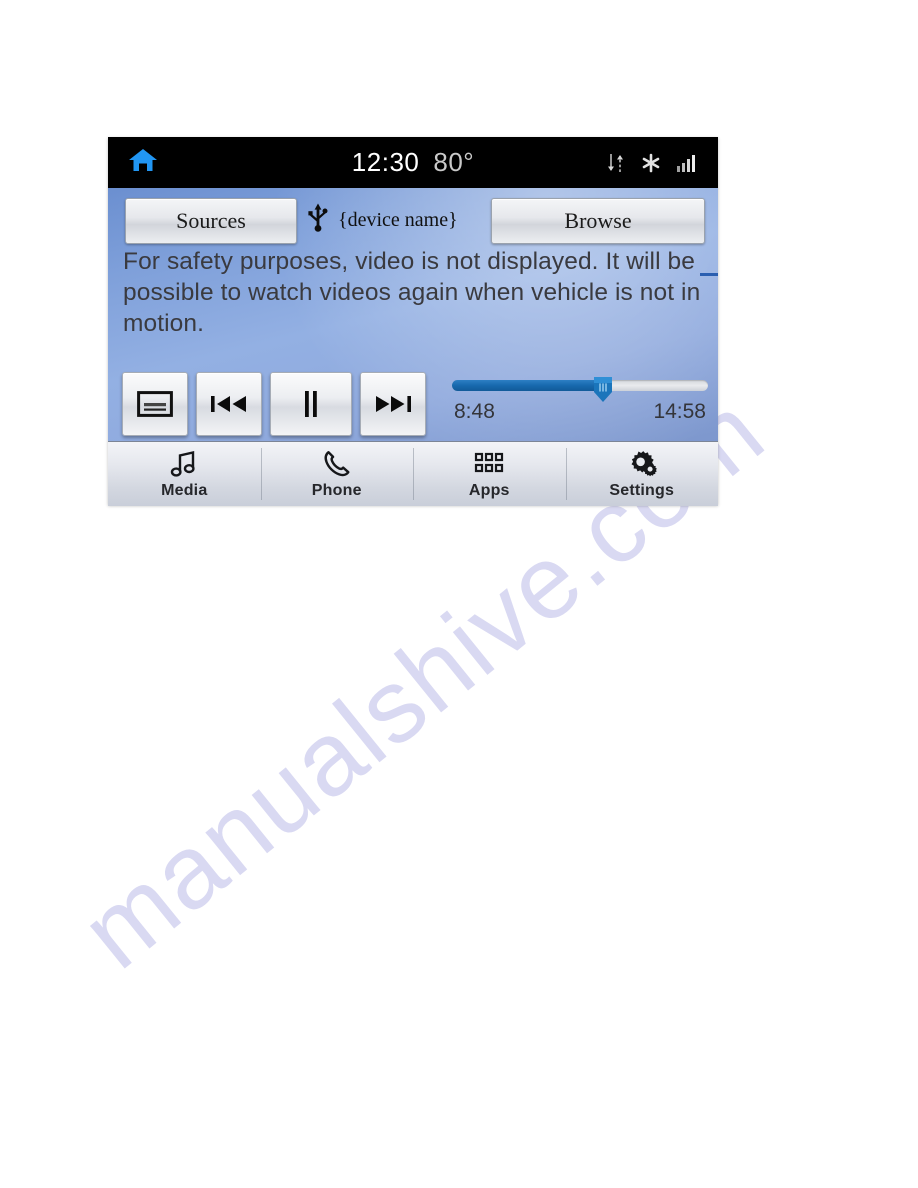 Image resolution: width=918 pixels, height=1188 pixels. What do you see at coordinates (336, 490) in the screenshot?
I see `nav-label-phone: Phone` at bounding box center [336, 490].